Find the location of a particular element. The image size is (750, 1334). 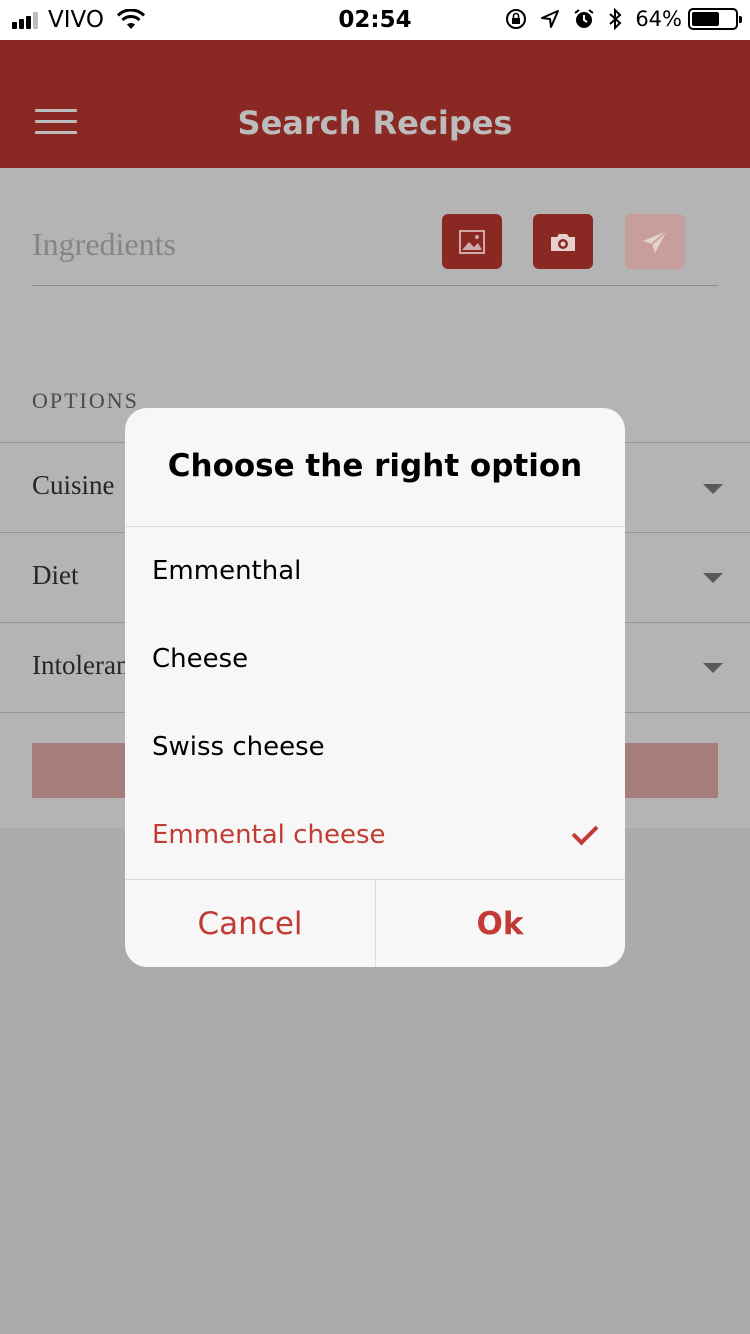

status-bar: VIVO 02:54 64% is located at coordinates (375, 20).